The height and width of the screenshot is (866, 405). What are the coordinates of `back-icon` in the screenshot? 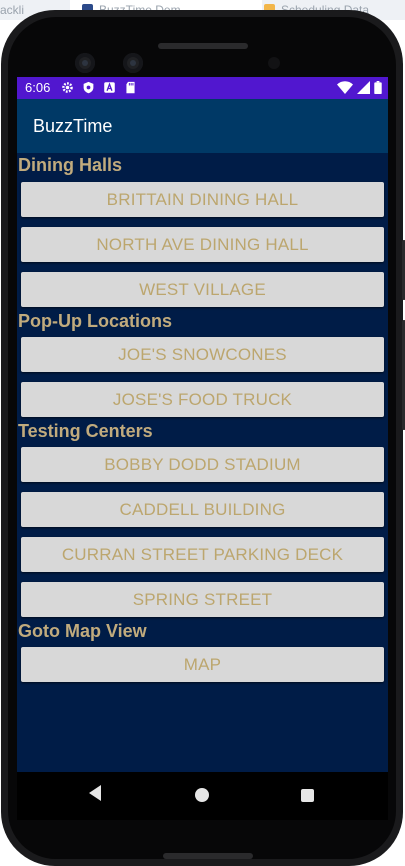 It's located at (95, 793).